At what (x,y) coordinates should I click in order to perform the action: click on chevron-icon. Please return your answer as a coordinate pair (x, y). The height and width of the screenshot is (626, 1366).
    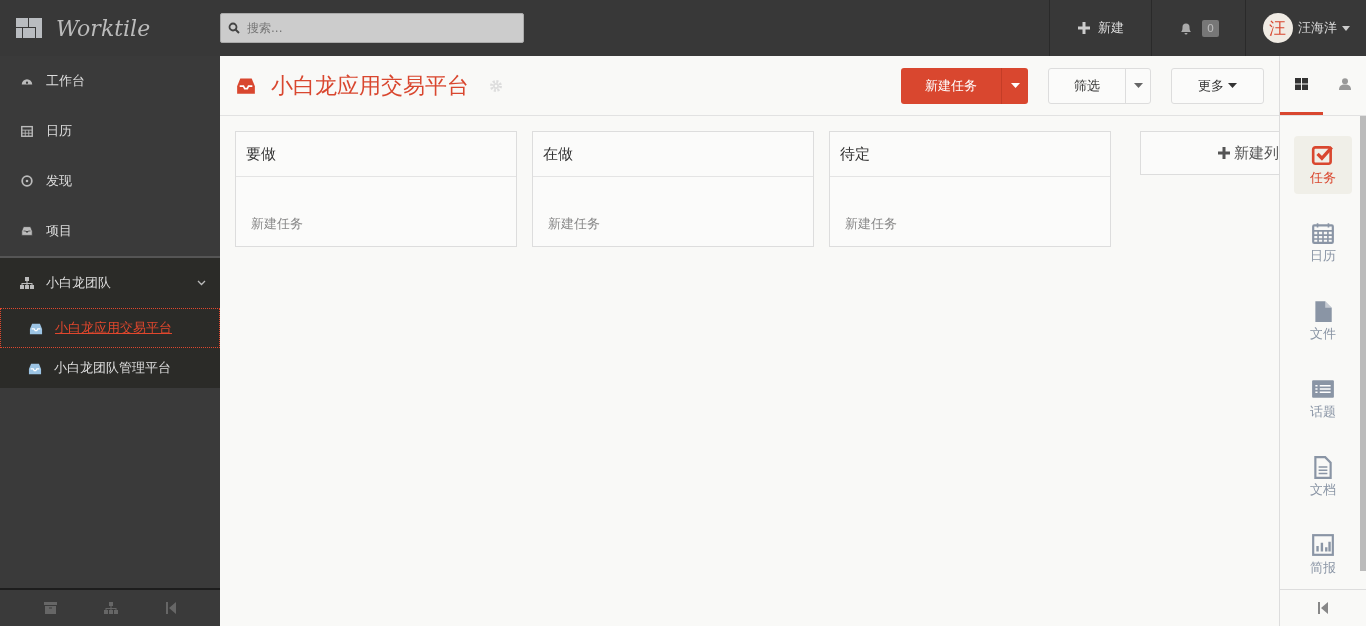
    Looking at the image, I should click on (201, 283).